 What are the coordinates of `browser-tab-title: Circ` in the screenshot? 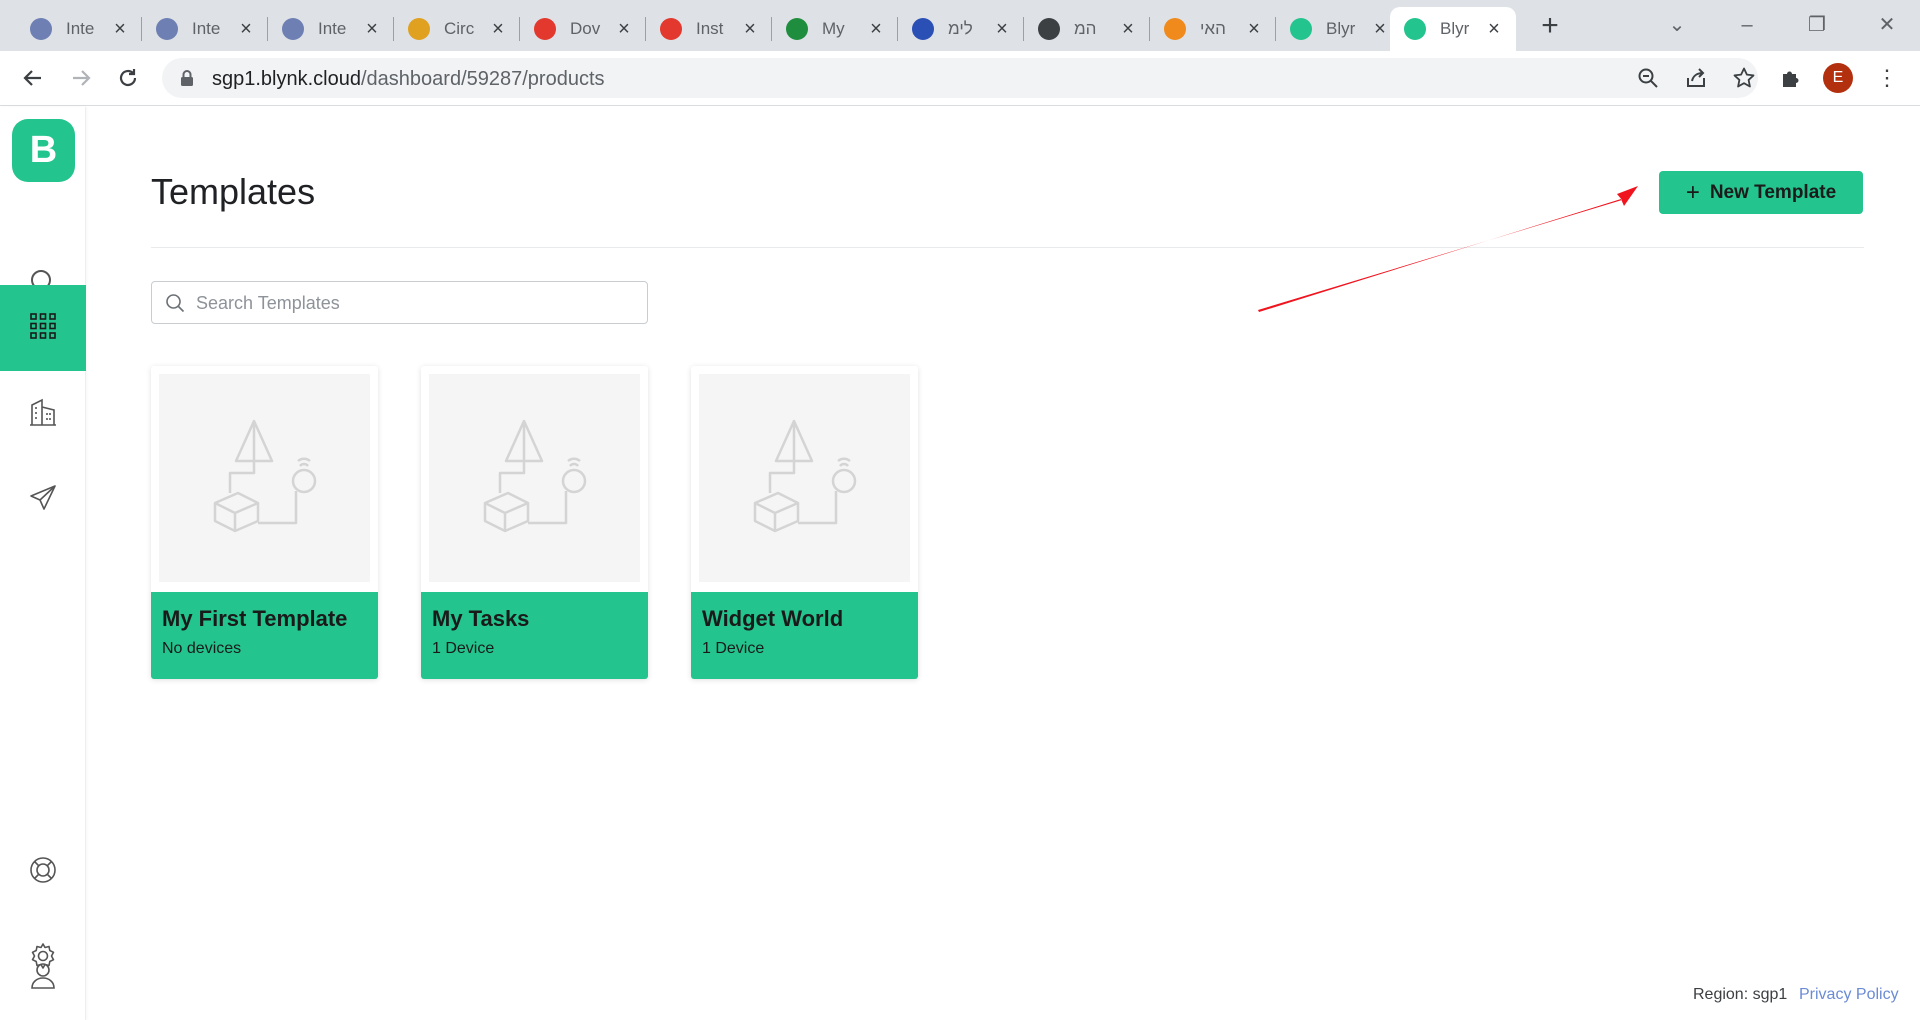 It's located at (459, 28).